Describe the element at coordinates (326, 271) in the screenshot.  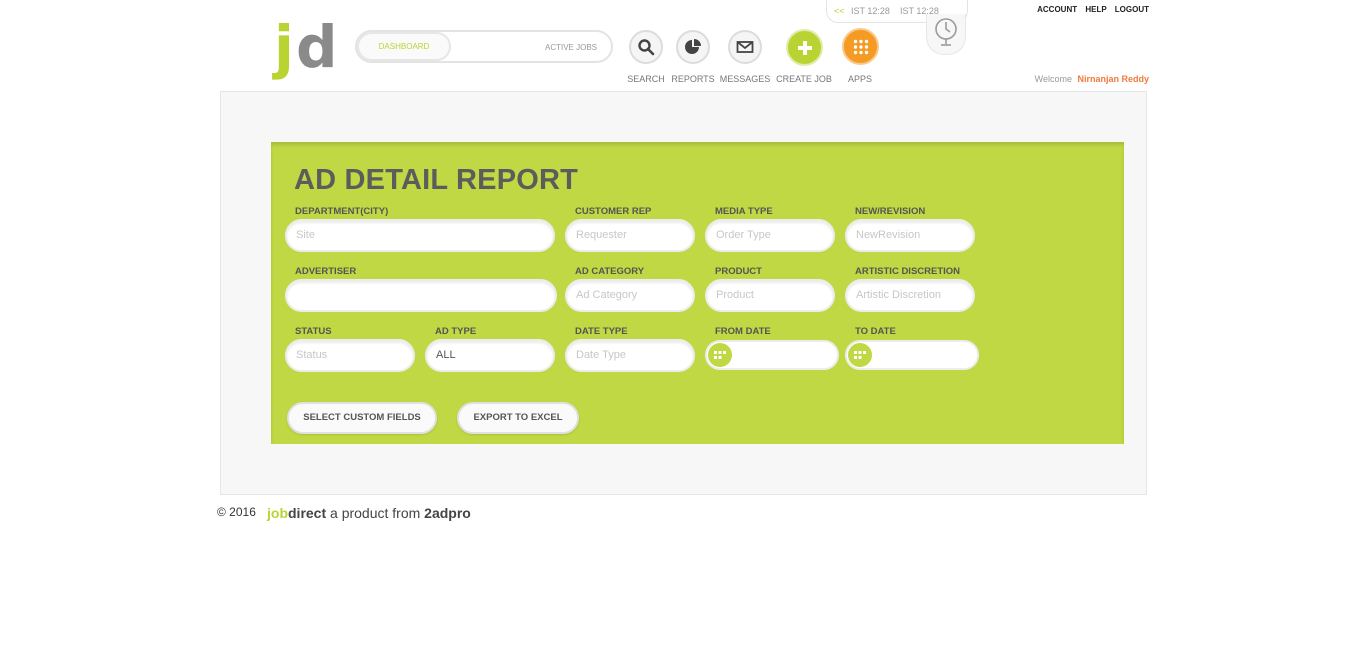
I see `advertiser-label: ADVERTISER` at that location.